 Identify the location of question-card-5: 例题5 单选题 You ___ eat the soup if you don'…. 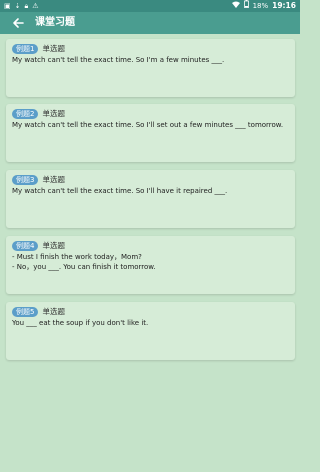
(150, 331).